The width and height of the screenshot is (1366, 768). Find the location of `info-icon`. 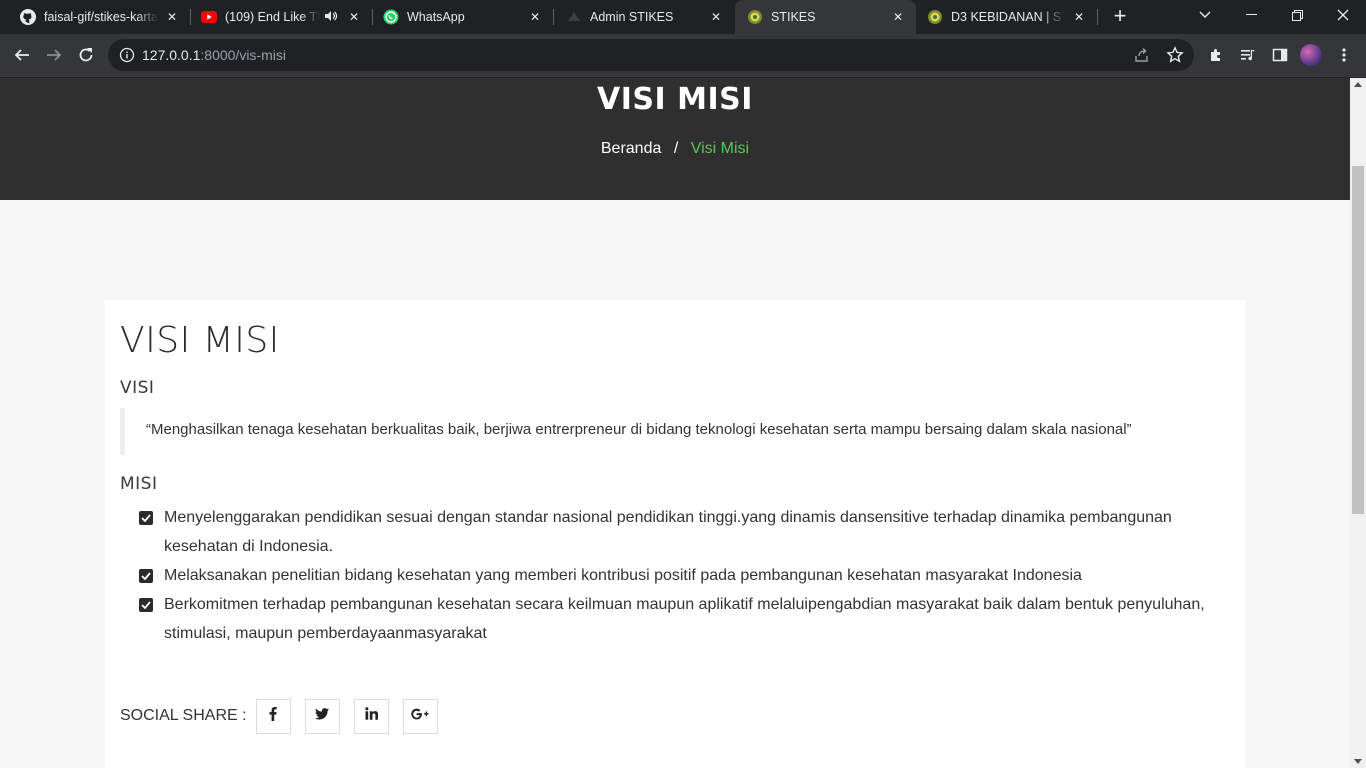

info-icon is located at coordinates (127, 55).